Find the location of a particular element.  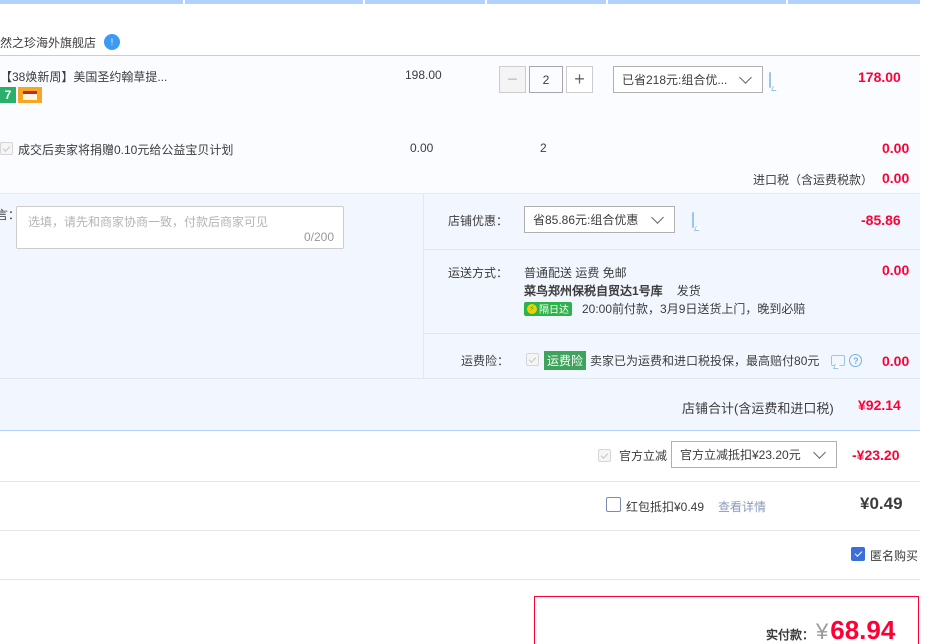

payment-currency: ¥ is located at coordinates (822, 631).